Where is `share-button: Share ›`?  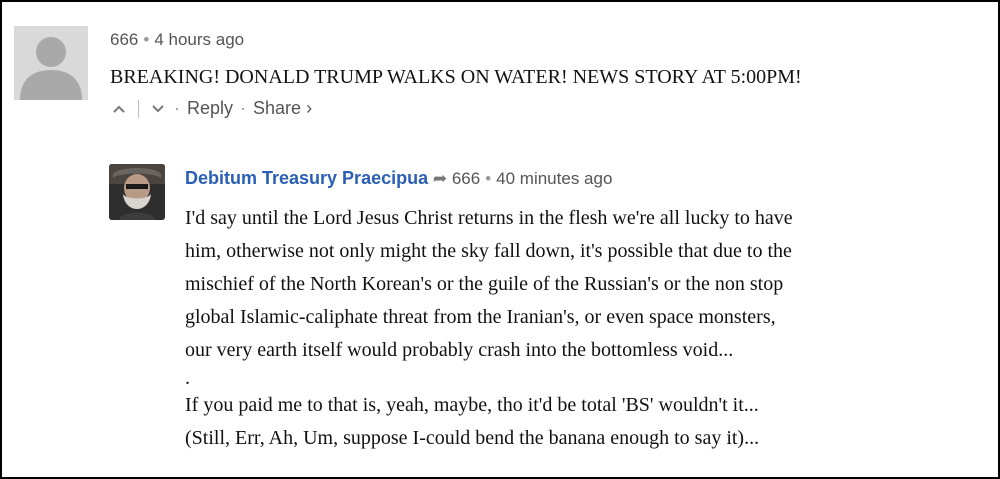 share-button: Share › is located at coordinates (282, 108).